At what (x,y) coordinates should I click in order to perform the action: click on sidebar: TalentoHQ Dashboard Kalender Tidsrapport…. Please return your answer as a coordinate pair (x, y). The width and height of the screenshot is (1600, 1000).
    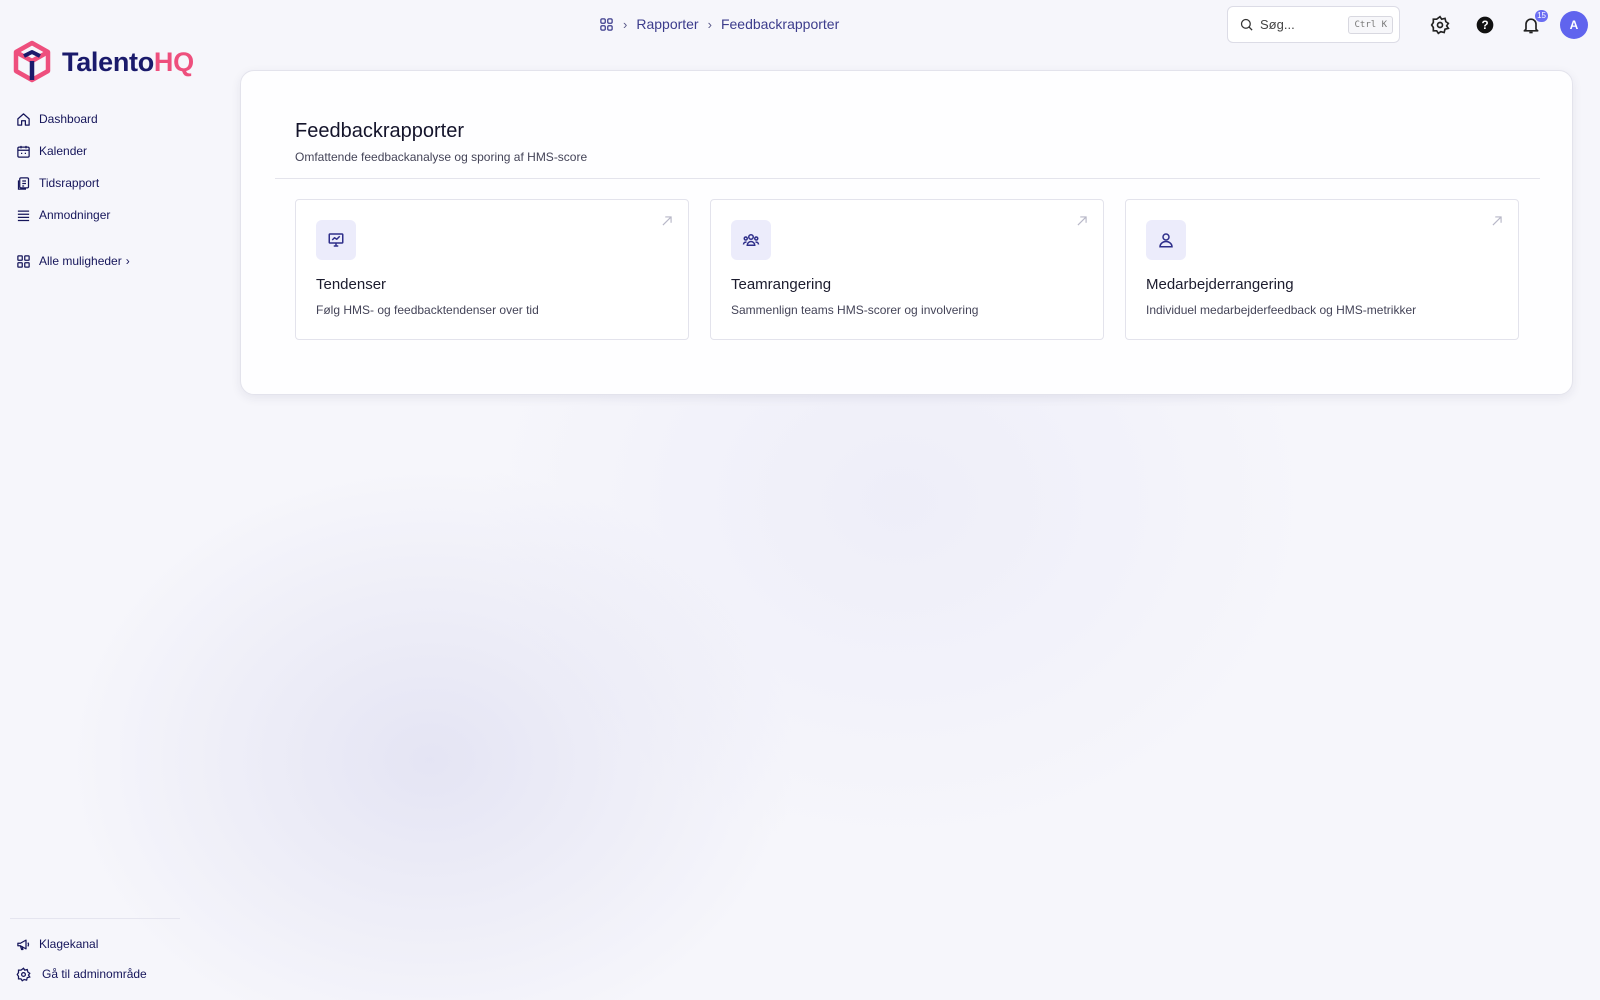
    Looking at the image, I should click on (100, 500).